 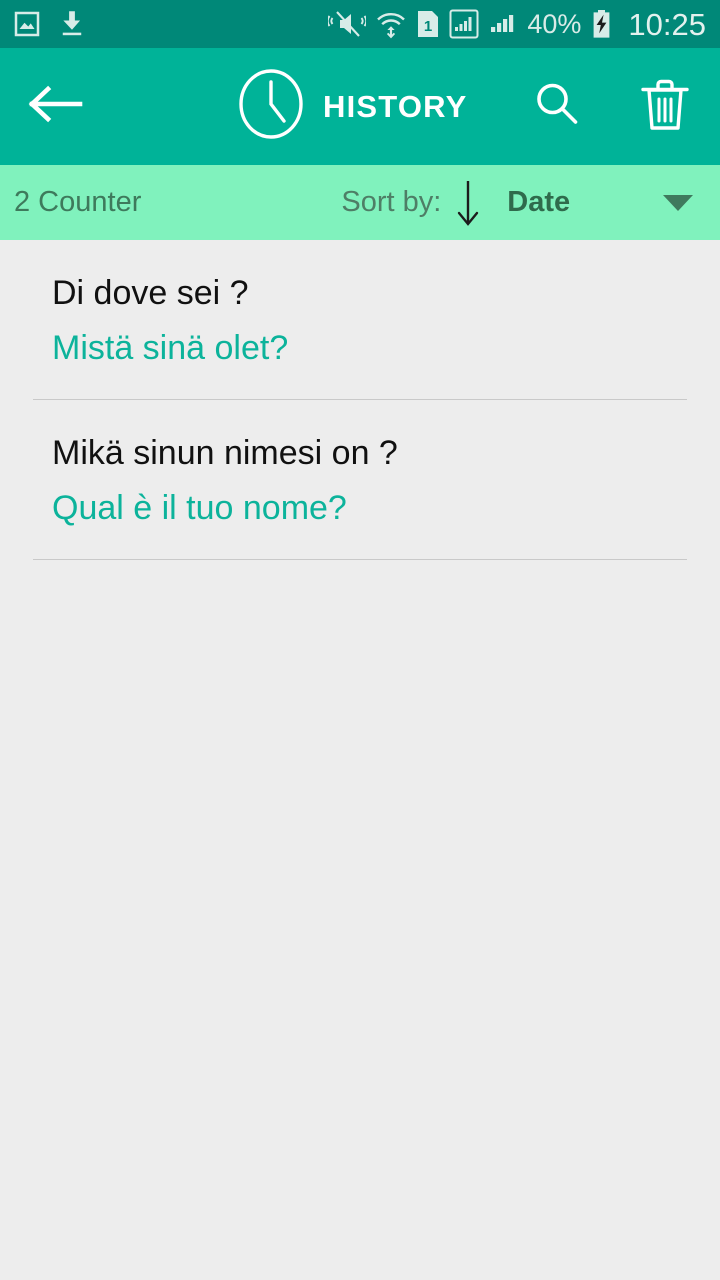 I want to click on sort-bar: 2 Counter Sort by: Date, so click(x=360, y=202).